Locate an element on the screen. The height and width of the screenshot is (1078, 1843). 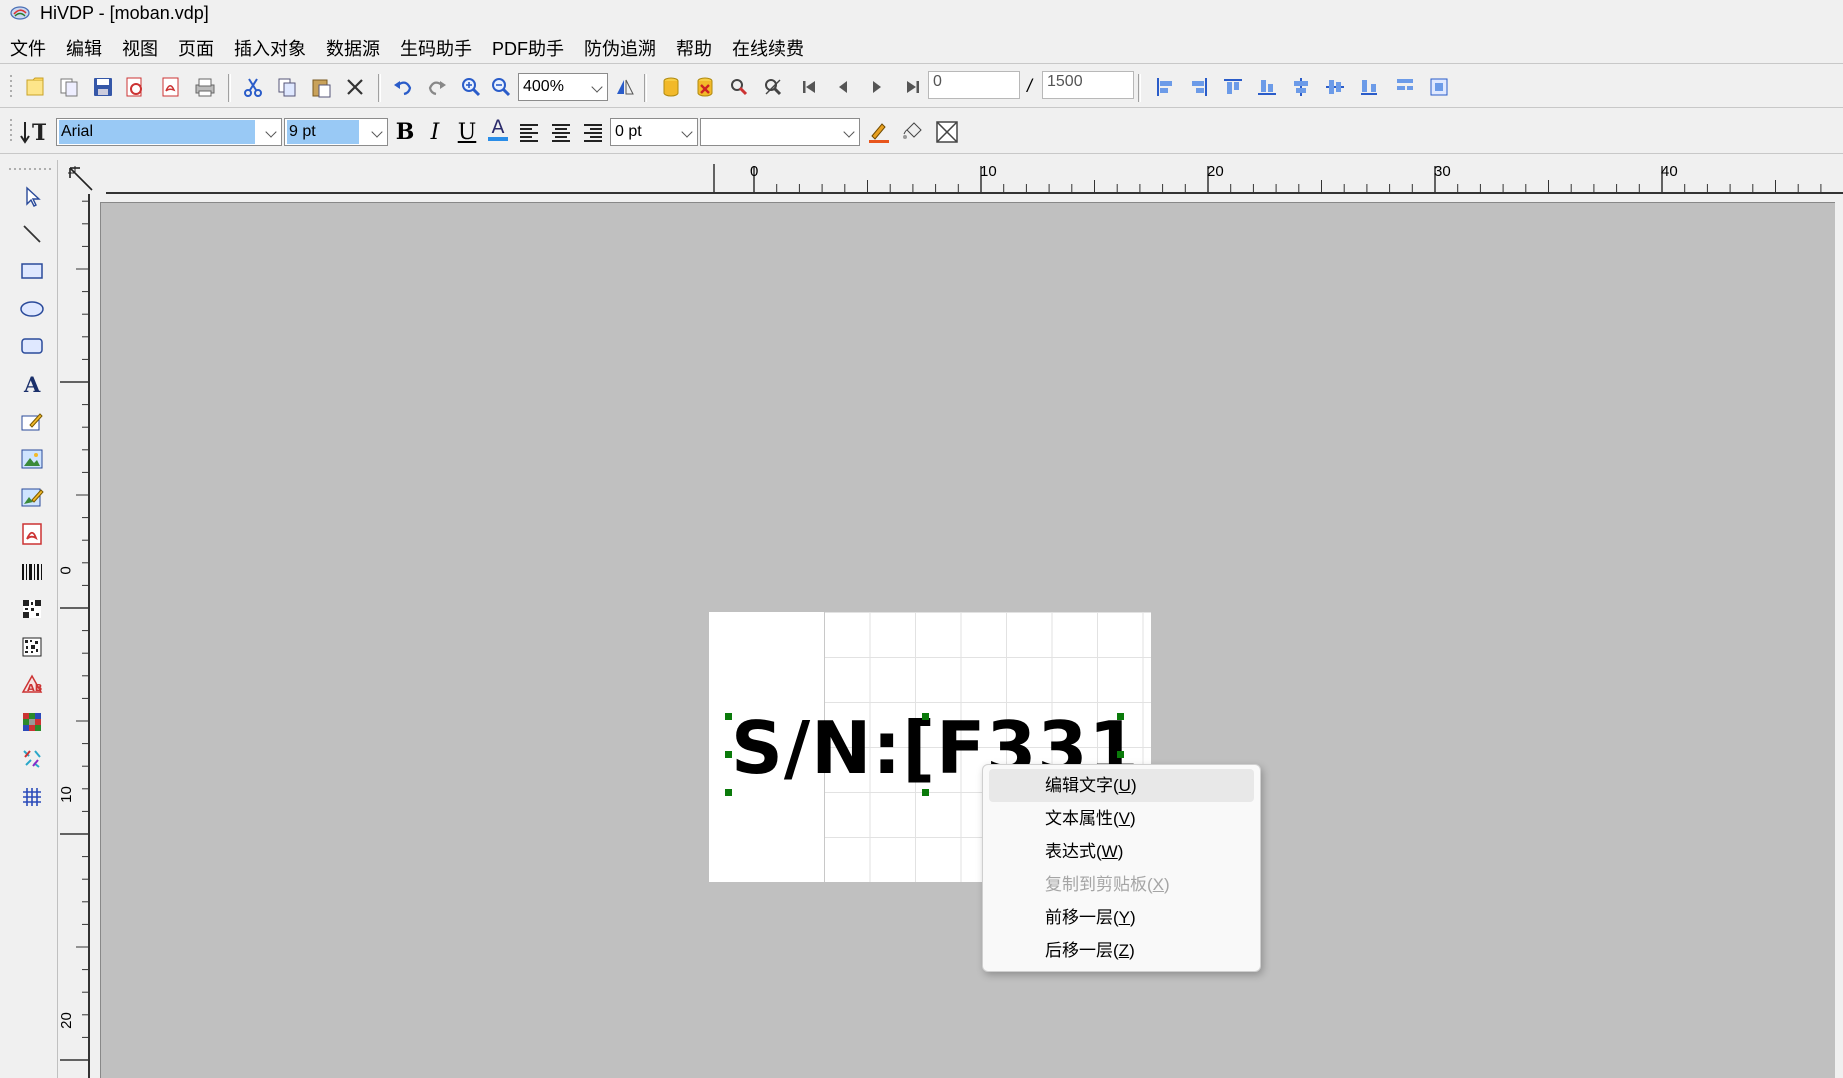
barcode-tool-icon is located at coordinates (32, 572).